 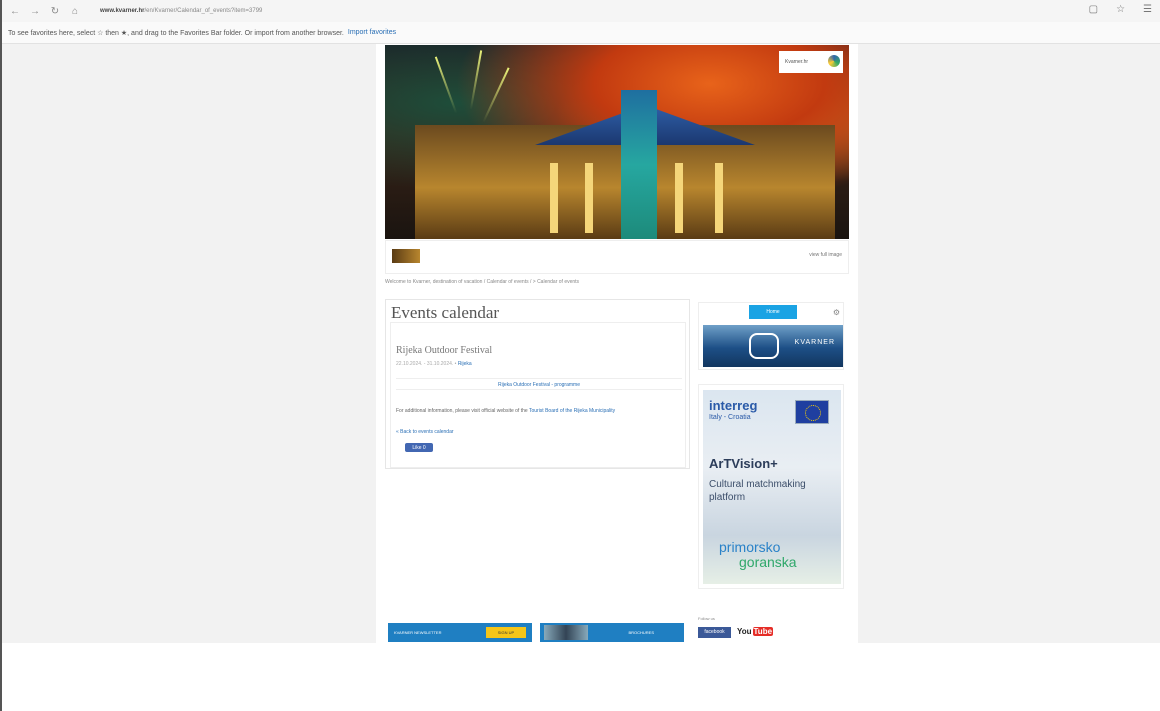 I want to click on brochures-label: BROCHURES, so click(x=641, y=632).